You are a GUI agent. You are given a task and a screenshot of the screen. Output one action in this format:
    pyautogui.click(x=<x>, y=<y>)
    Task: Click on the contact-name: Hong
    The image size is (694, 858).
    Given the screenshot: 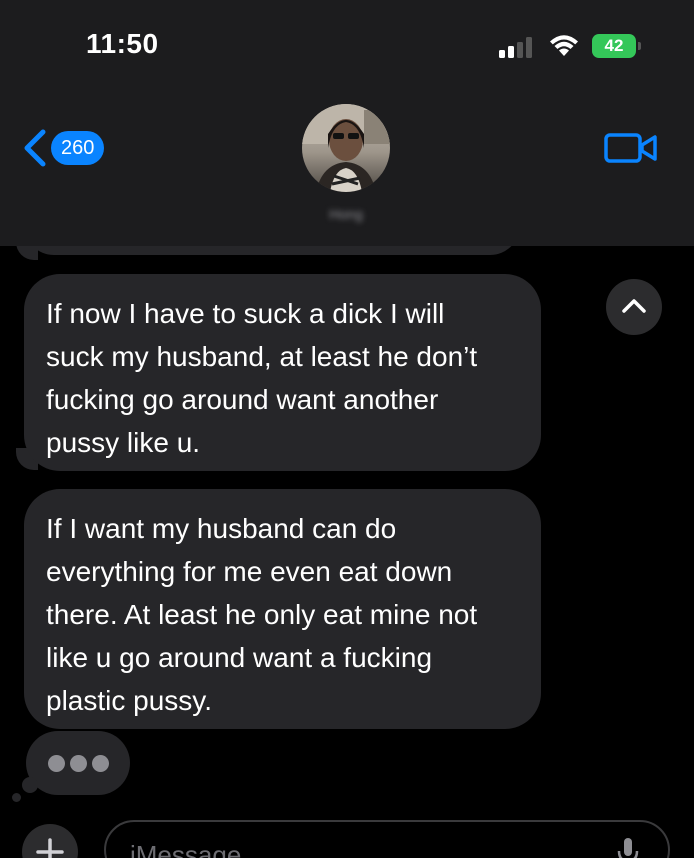 What is the action you would take?
    pyautogui.click(x=346, y=214)
    